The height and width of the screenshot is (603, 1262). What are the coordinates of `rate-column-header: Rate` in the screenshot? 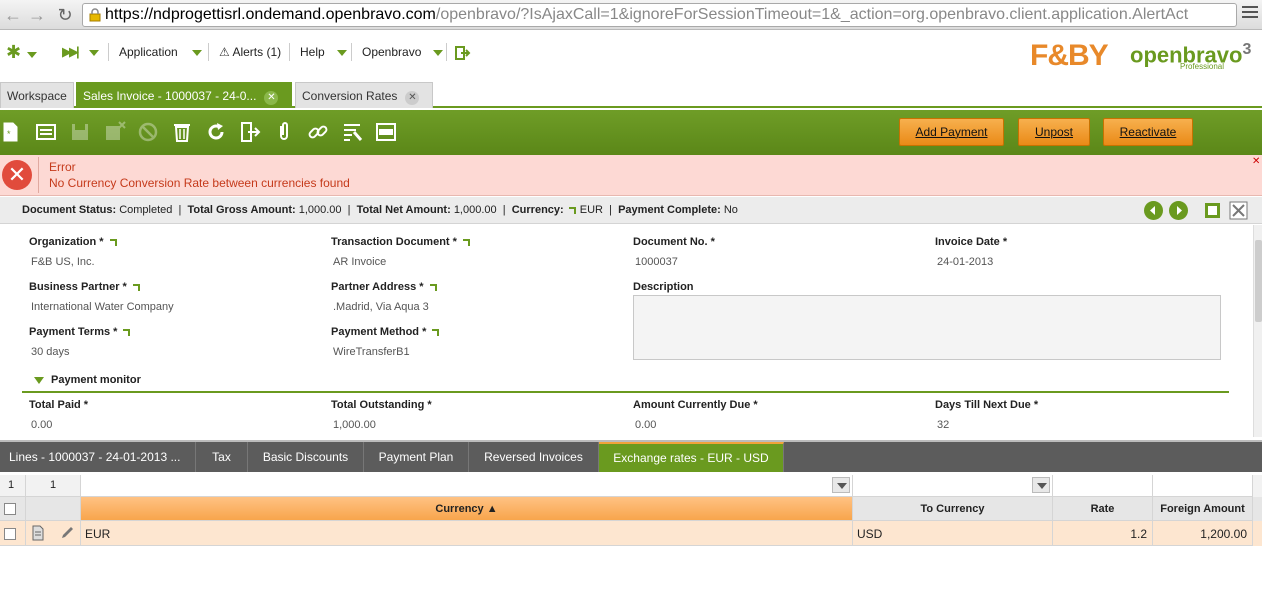 It's located at (1103, 509).